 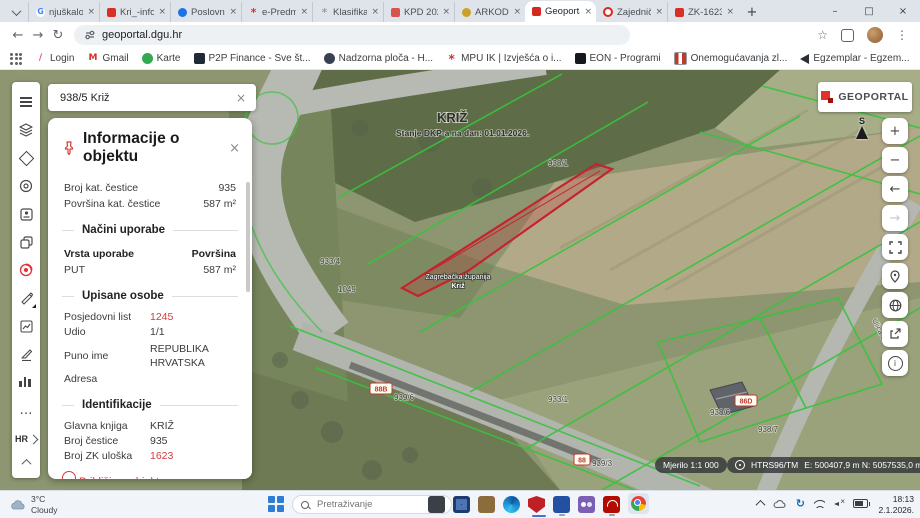 I want to click on view-button, so click(x=26, y=186).